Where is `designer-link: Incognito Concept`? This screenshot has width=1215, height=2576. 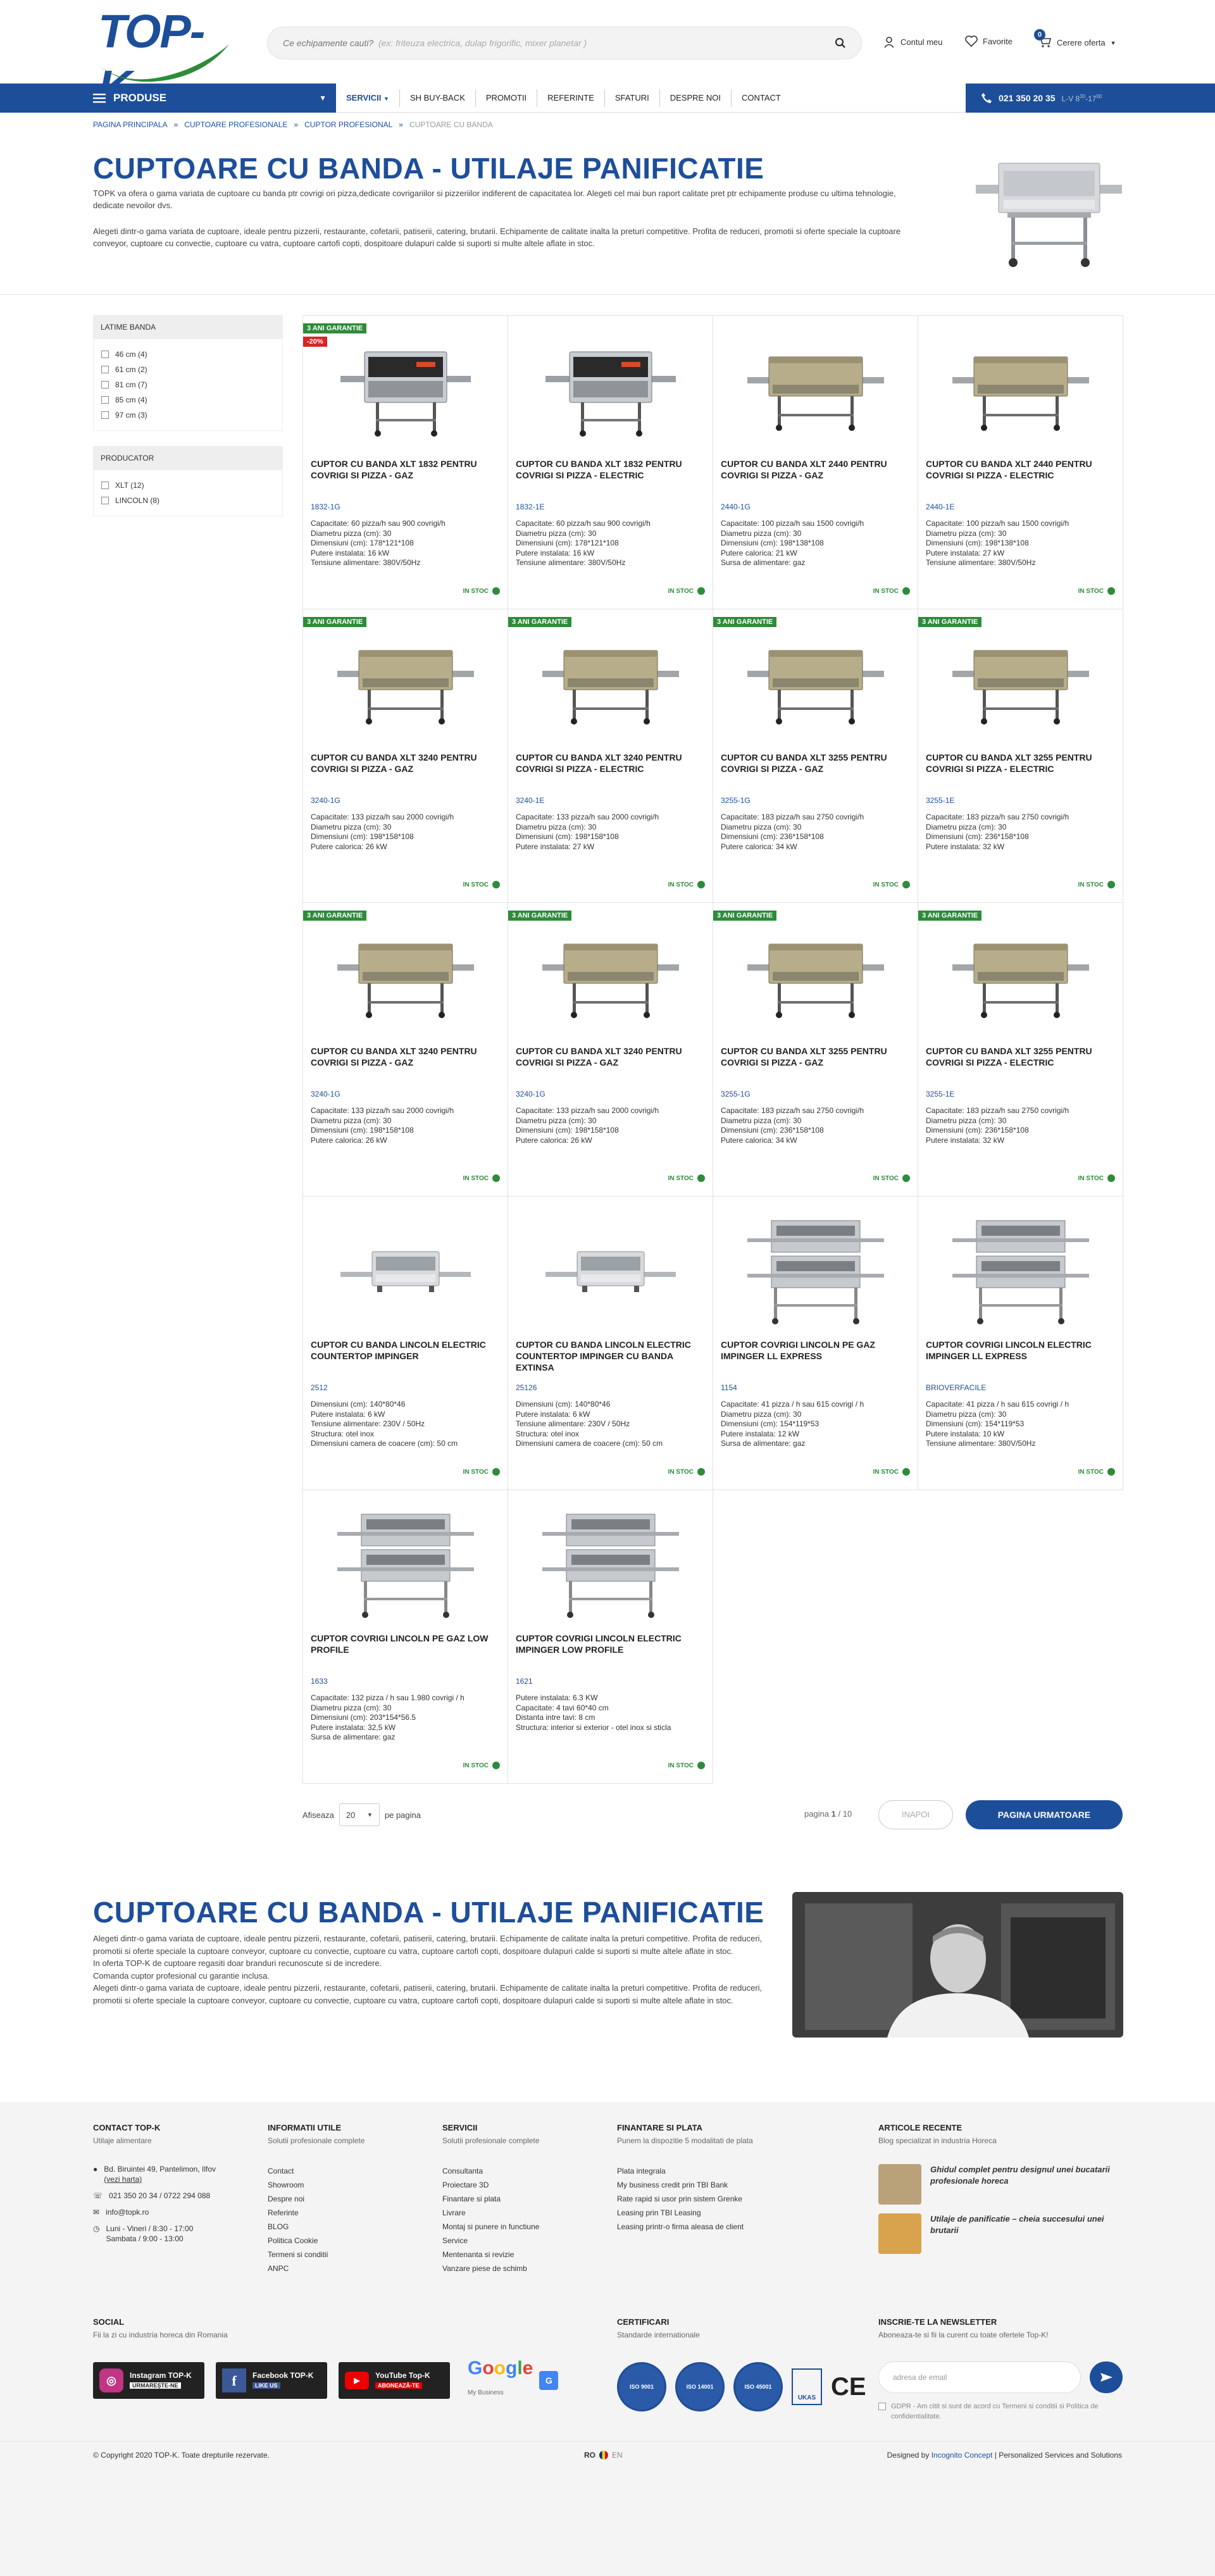
designer-link: Incognito Concept is located at coordinates (962, 2455).